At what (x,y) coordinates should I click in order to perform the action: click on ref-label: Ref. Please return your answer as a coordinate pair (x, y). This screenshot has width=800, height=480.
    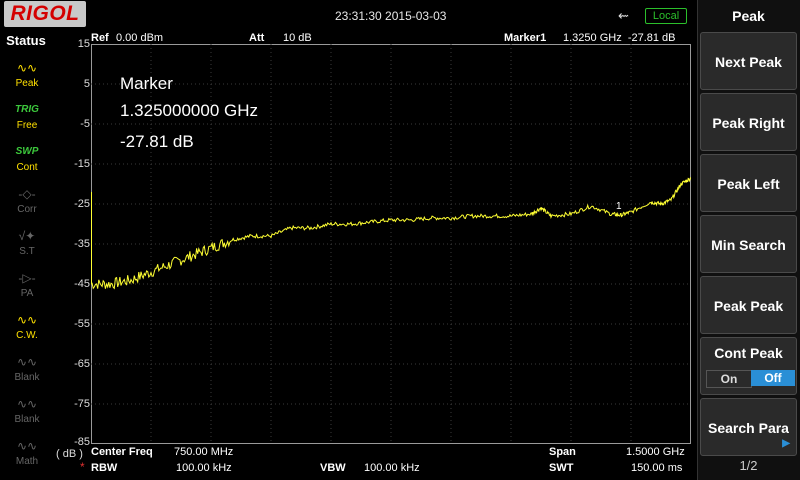
    Looking at the image, I should click on (100, 38).